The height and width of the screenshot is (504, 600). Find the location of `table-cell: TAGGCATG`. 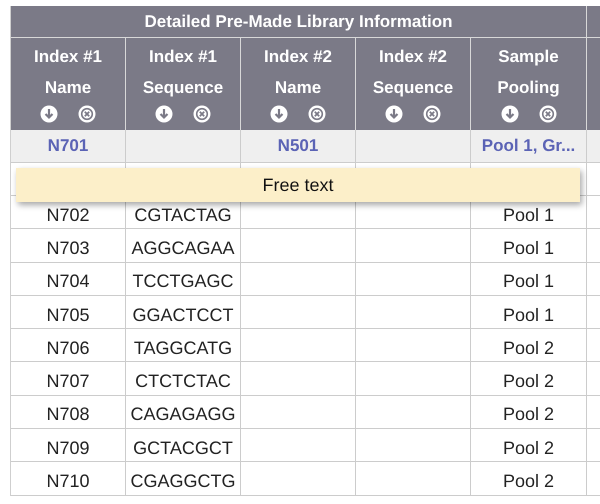

table-cell: TAGGCATG is located at coordinates (183, 345).